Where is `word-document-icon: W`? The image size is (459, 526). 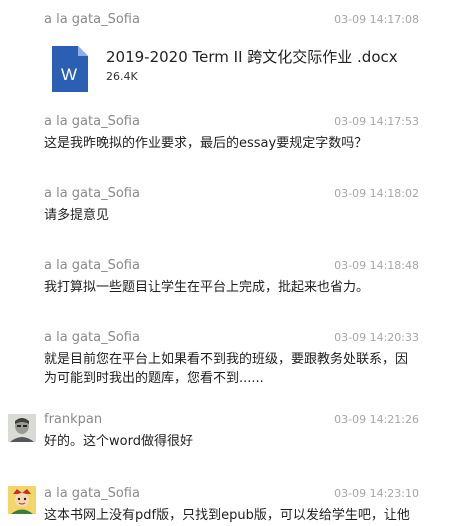 word-document-icon: W is located at coordinates (70, 69).